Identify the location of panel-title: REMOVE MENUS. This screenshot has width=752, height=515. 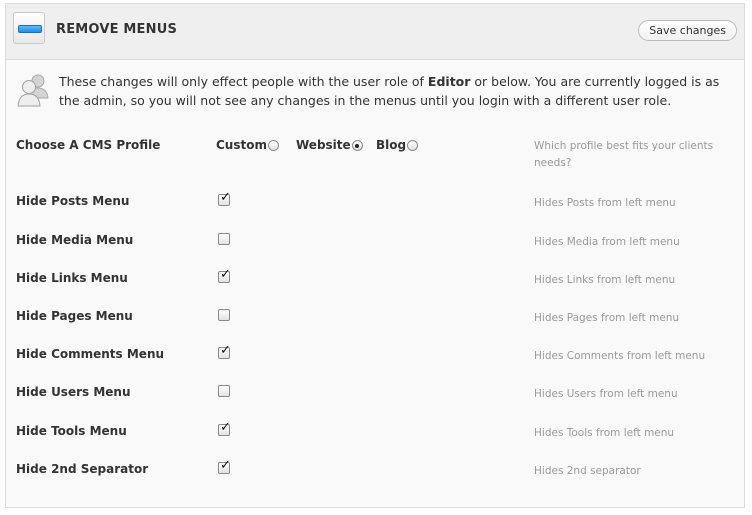
(117, 29).